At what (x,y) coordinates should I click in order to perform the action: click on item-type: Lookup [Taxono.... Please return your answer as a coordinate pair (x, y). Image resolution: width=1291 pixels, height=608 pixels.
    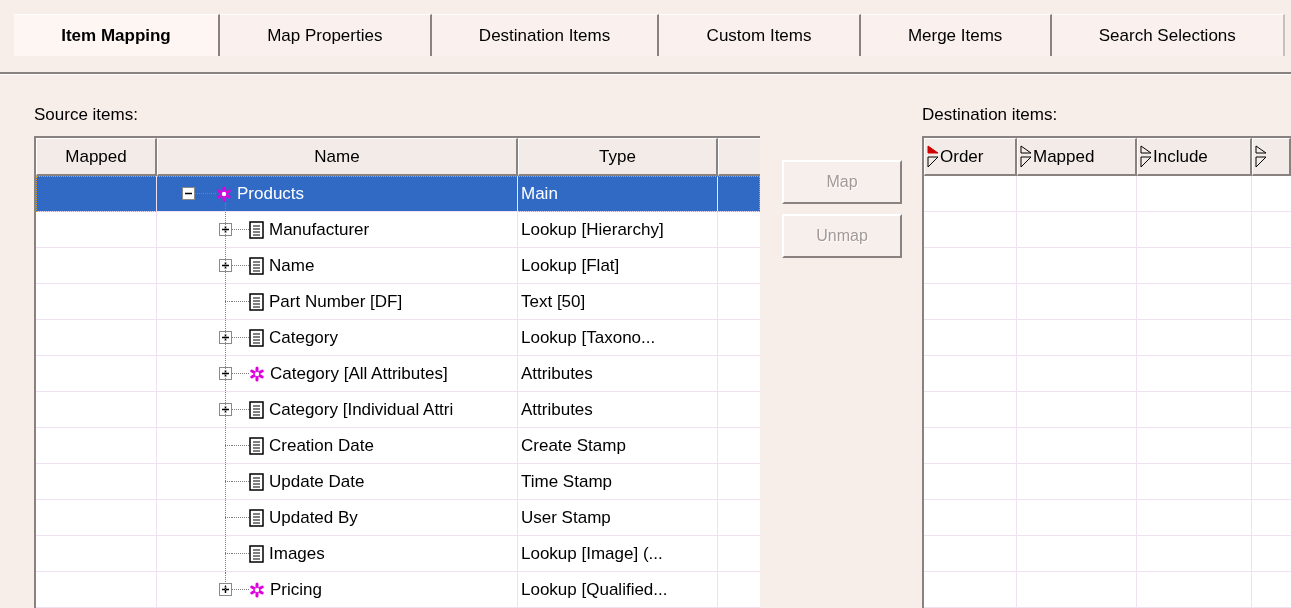
    Looking at the image, I should click on (588, 337).